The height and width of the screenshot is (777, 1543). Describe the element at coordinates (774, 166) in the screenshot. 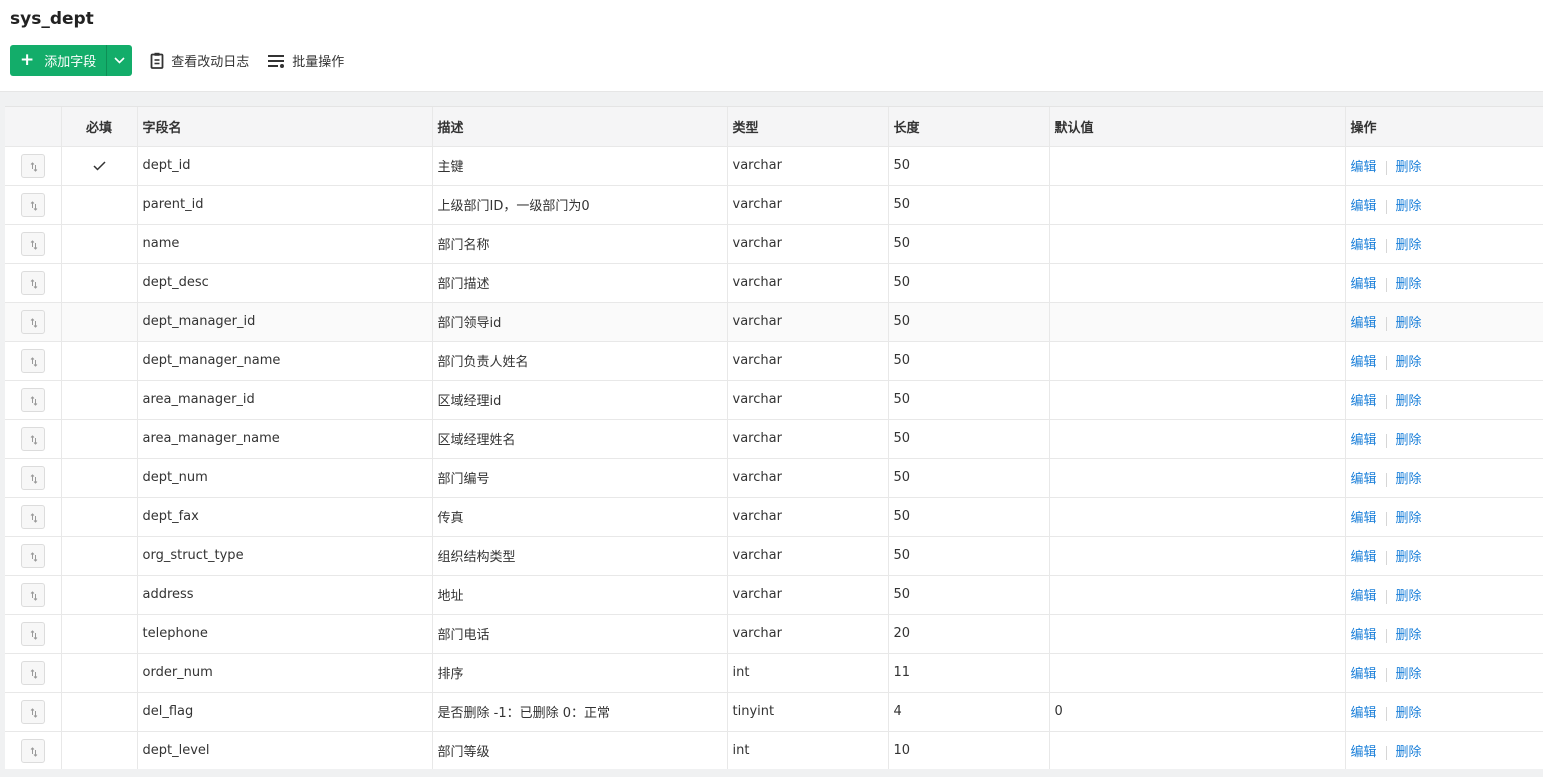

I see `table-row: dept_id 主键 varchar 50 编辑 删除` at that location.